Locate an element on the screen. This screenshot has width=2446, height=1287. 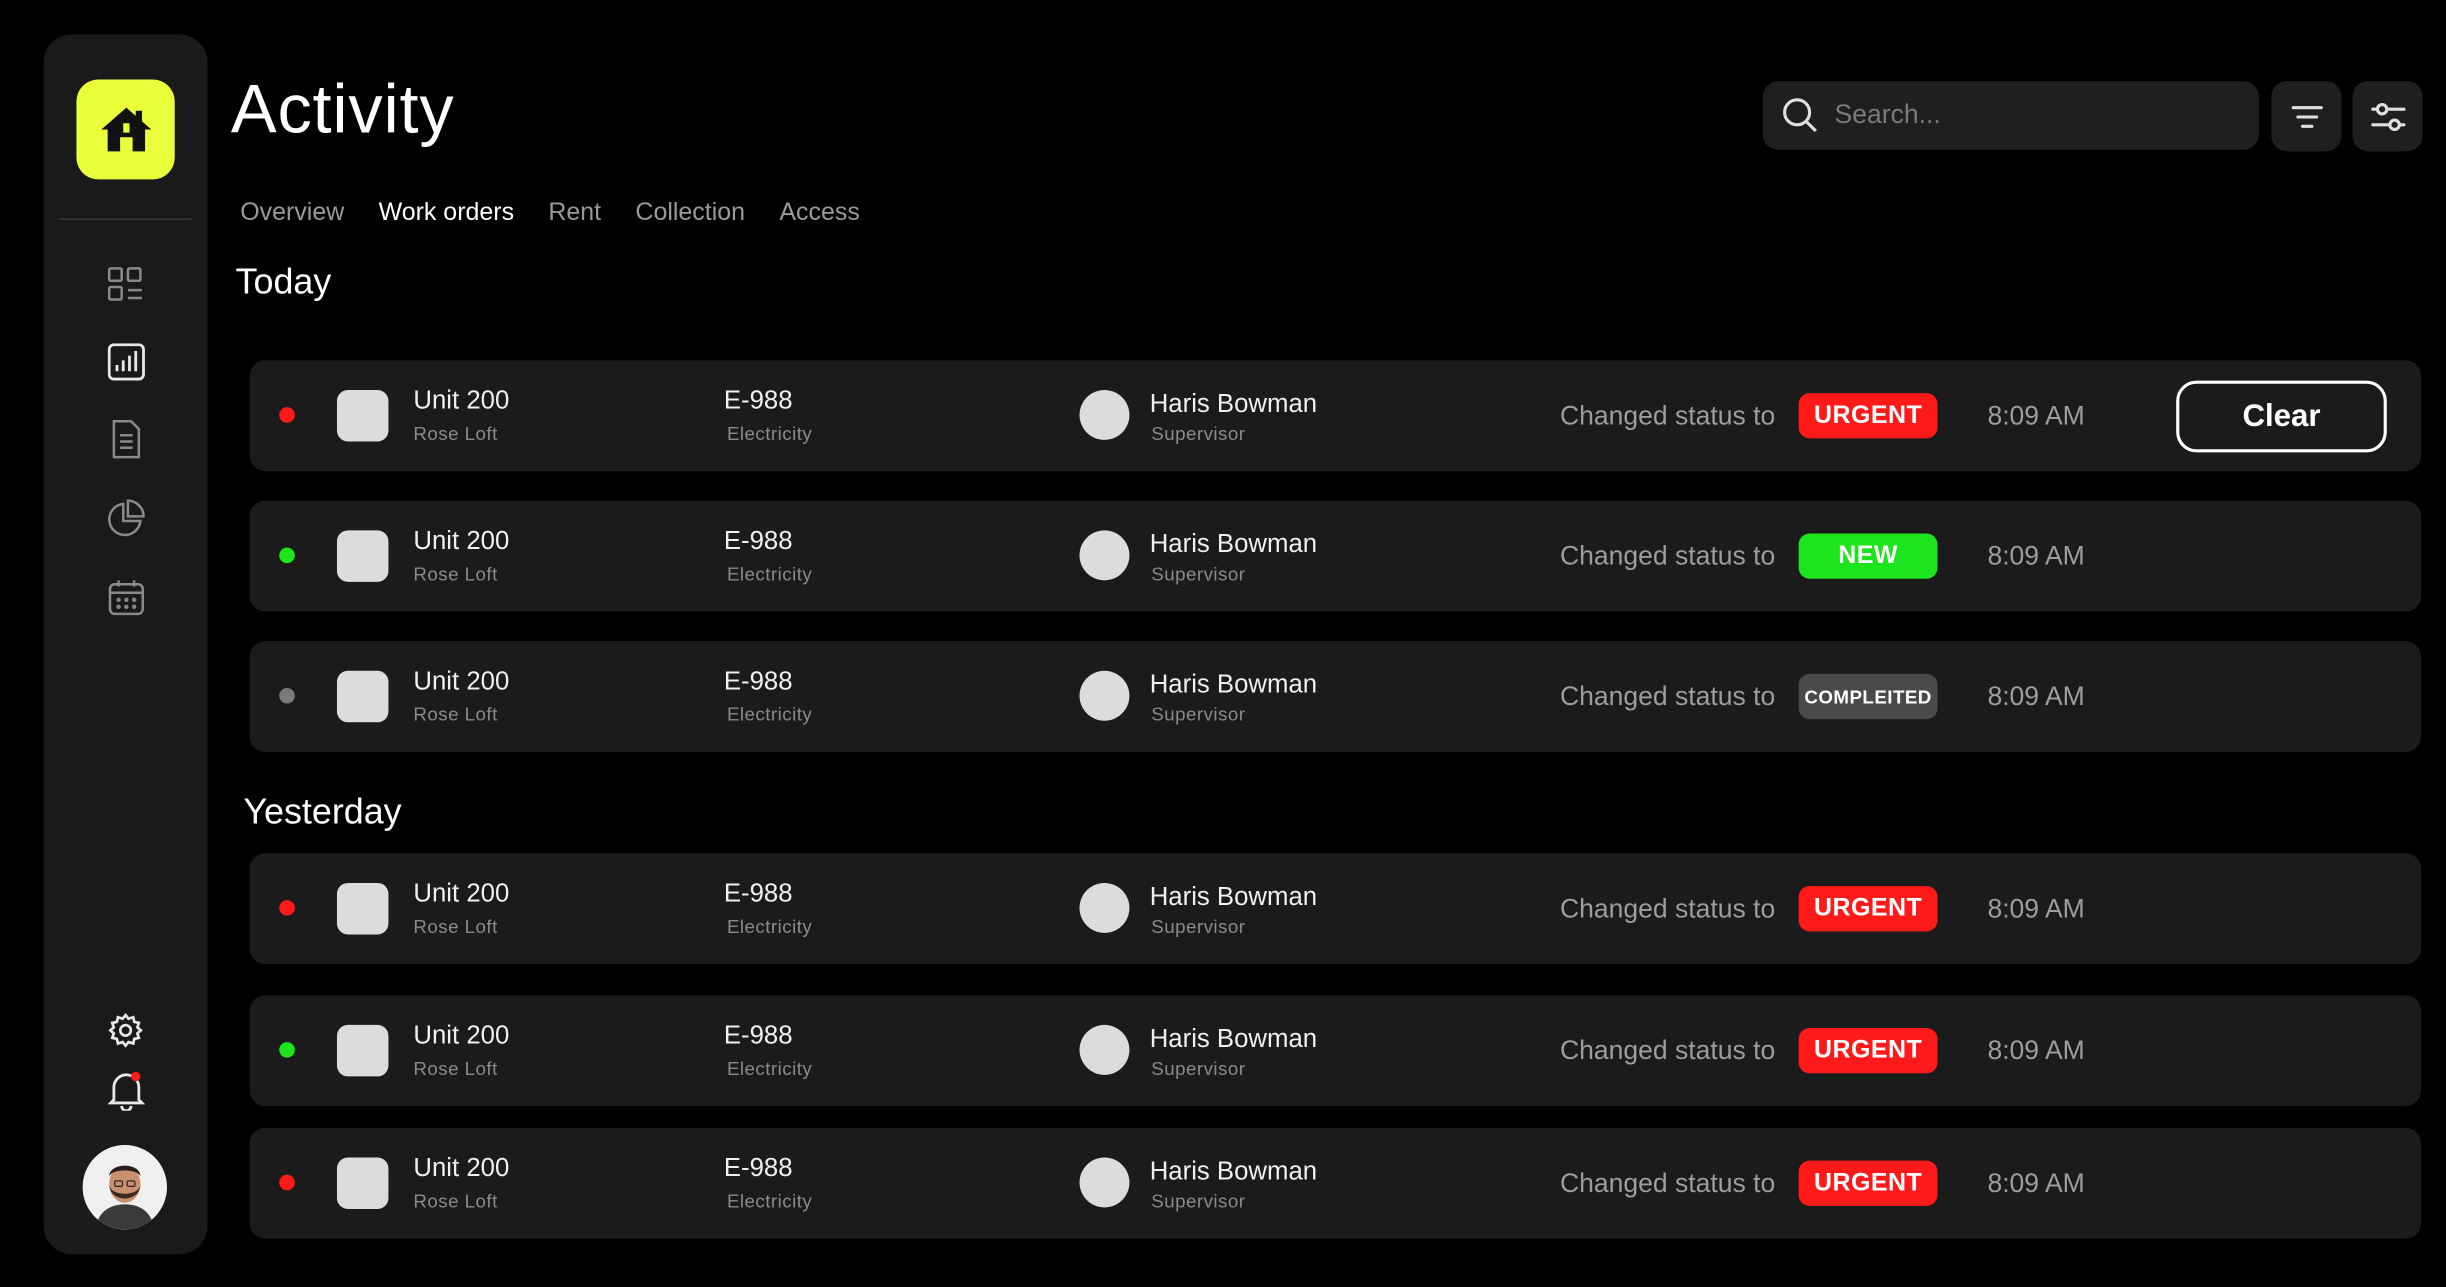
page-title: Activity is located at coordinates (342, 110).